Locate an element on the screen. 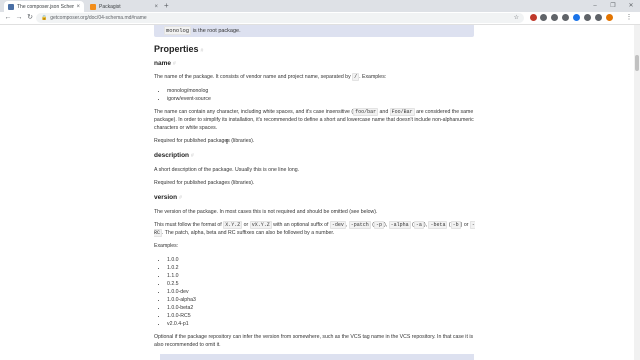 This screenshot has width=640, height=360. list-item: 1.0.0-dev is located at coordinates (181, 292).